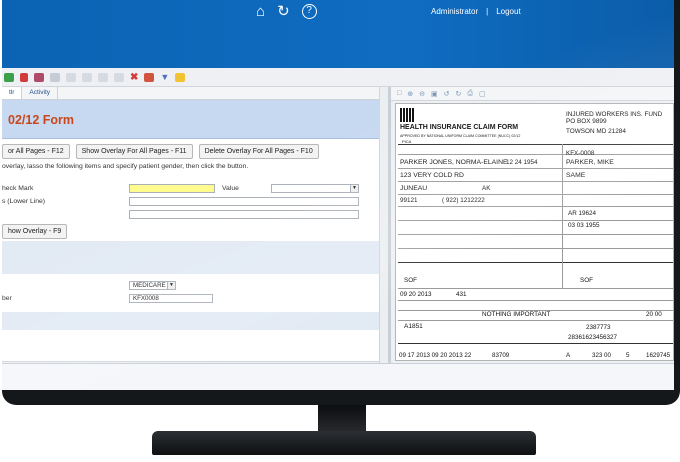 Image resolution: width=680 pixels, height=462 pixels. Describe the element at coordinates (103, 77) in the screenshot. I see `nav-next-icon` at that location.